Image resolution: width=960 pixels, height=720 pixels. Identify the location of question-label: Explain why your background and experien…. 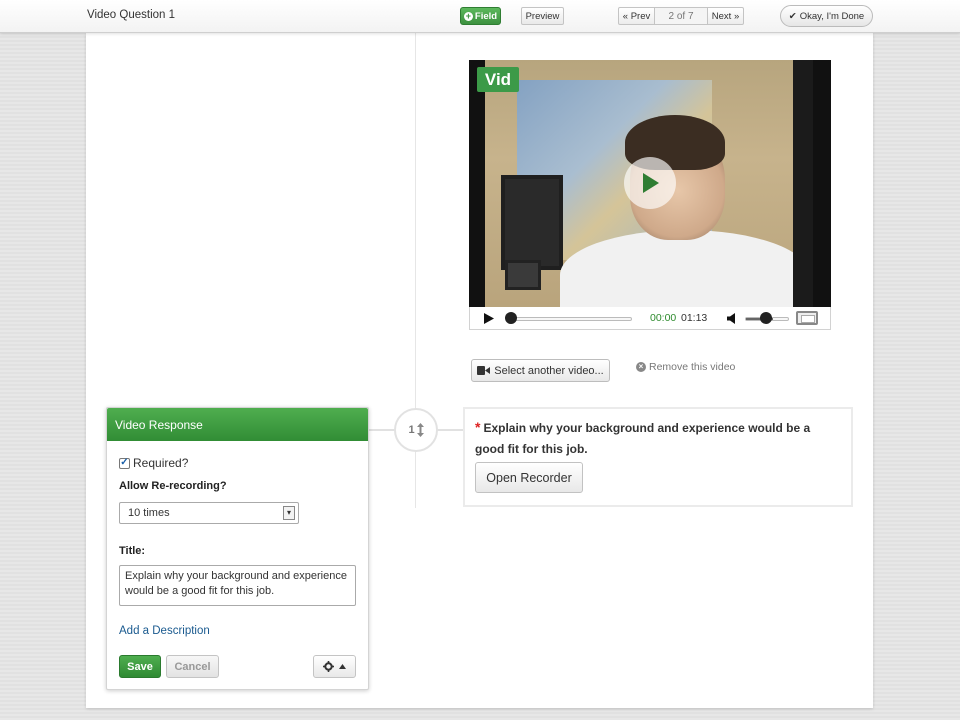
(643, 438).